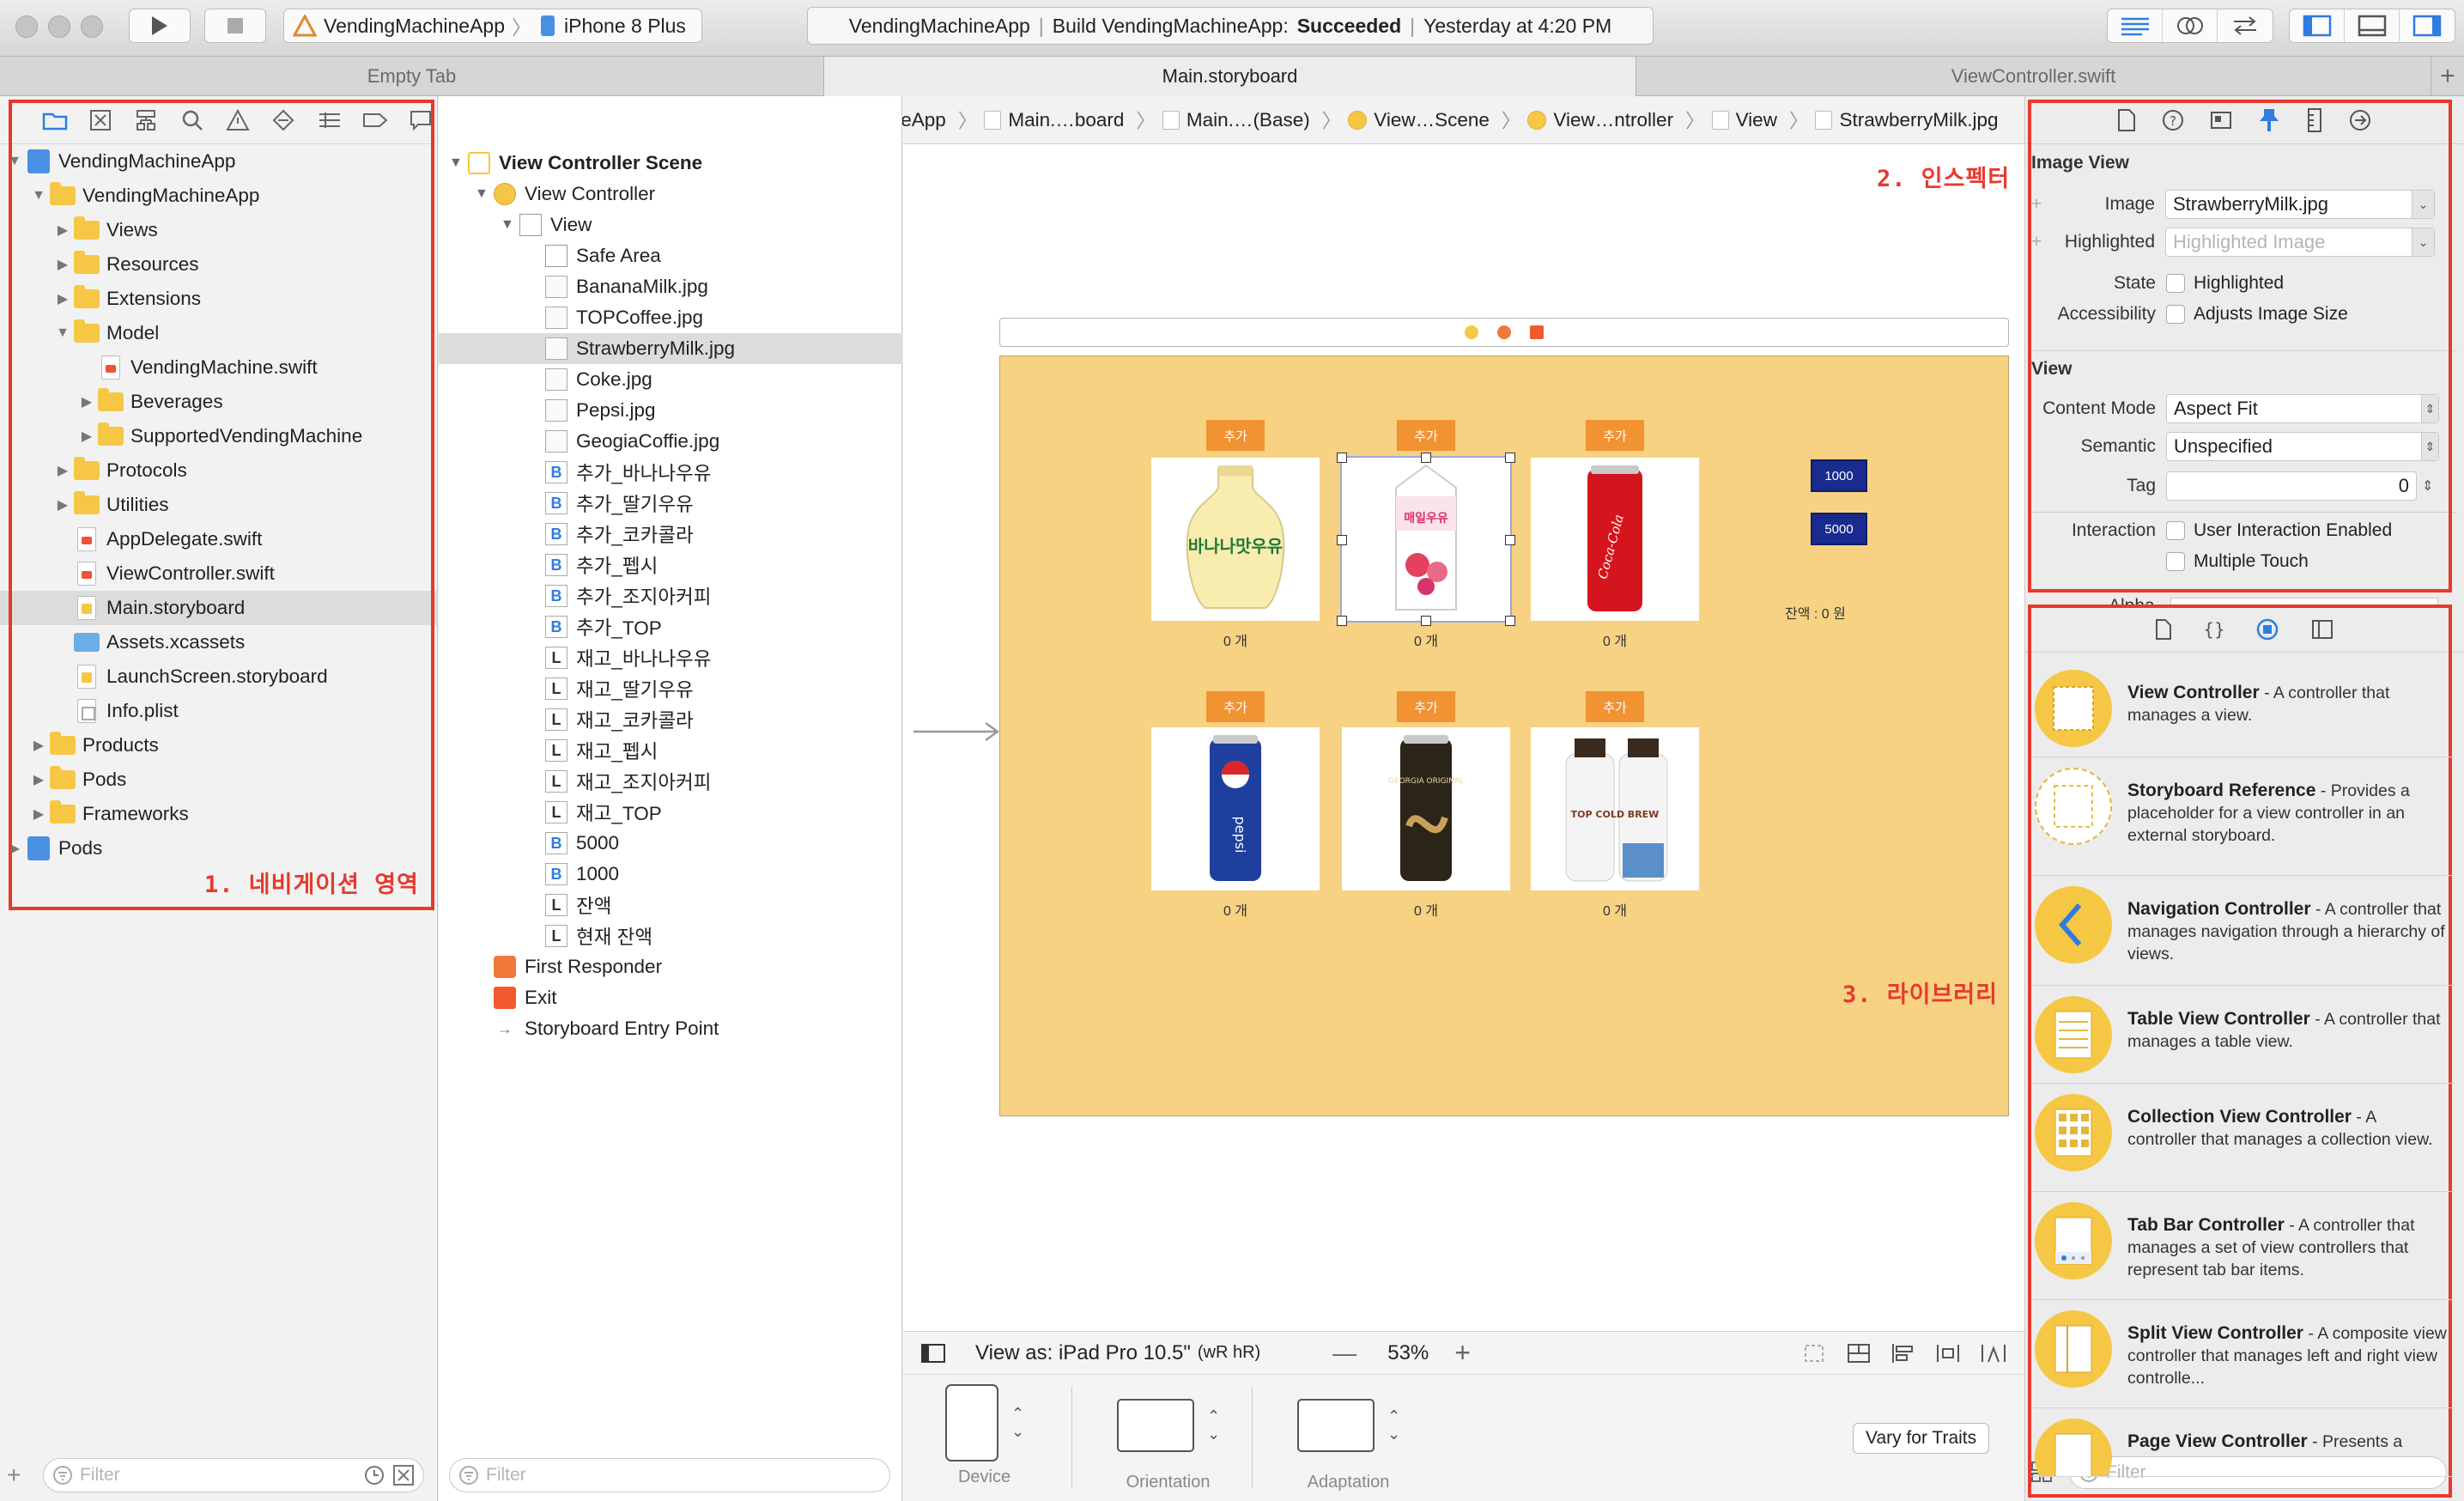 This screenshot has height=1501, width=2464. Describe the element at coordinates (670, 657) in the screenshot. I see `outline-item: L 재고_바나나우유` at that location.